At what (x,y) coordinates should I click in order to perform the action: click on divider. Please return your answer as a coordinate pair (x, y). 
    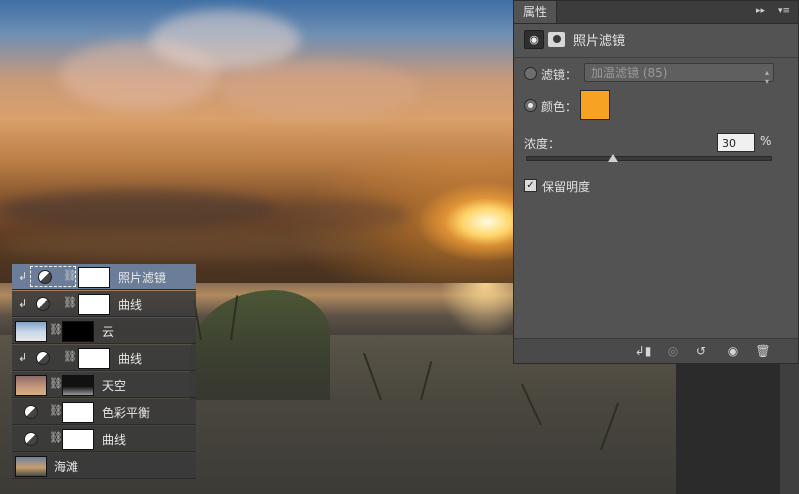
    Looking at the image, I should click on (656, 57).